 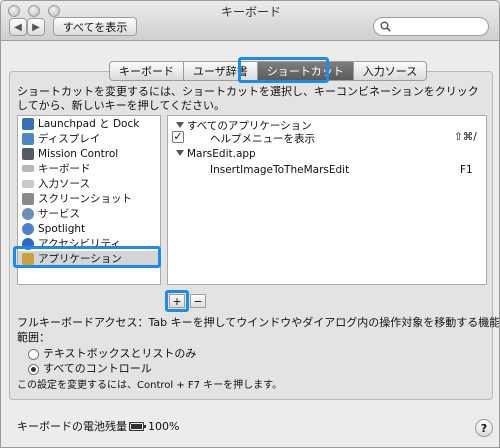 I want to click on back-button: ◀, so click(x=18, y=27).